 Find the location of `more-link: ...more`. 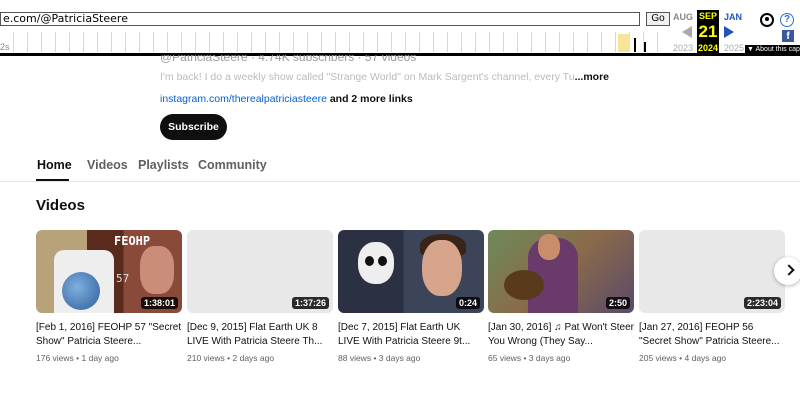

more-link: ...more is located at coordinates (592, 77).